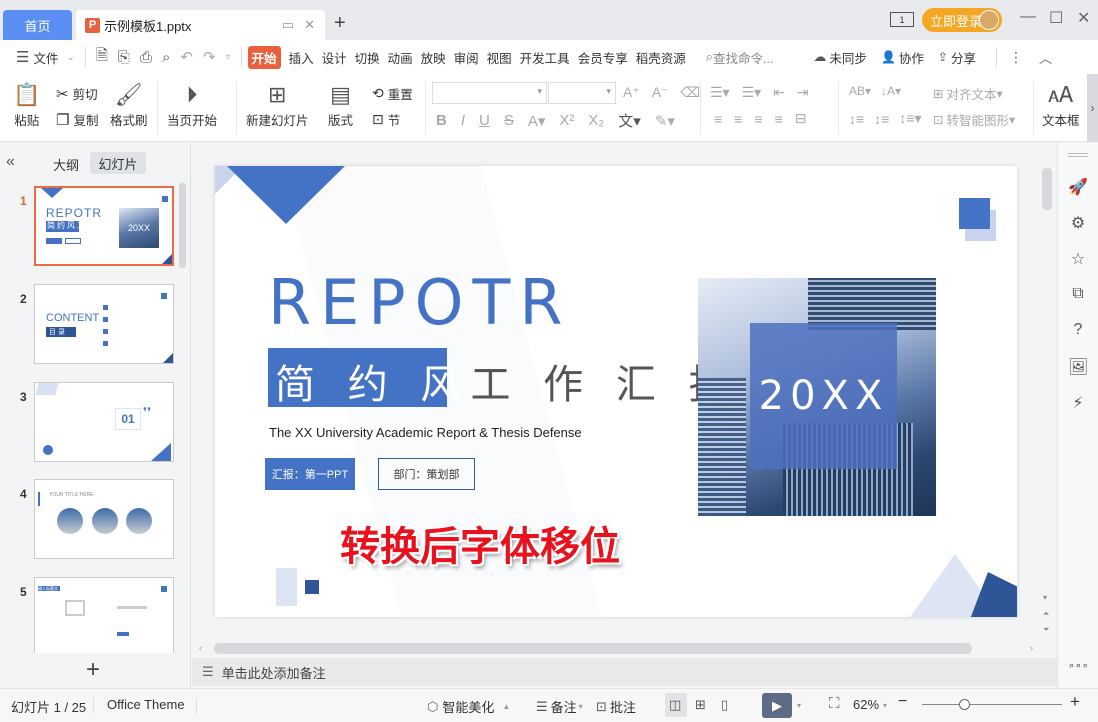 Image resolution: width=1098 pixels, height=722 pixels. I want to click on fit-window-icon: ⛶, so click(834, 703).